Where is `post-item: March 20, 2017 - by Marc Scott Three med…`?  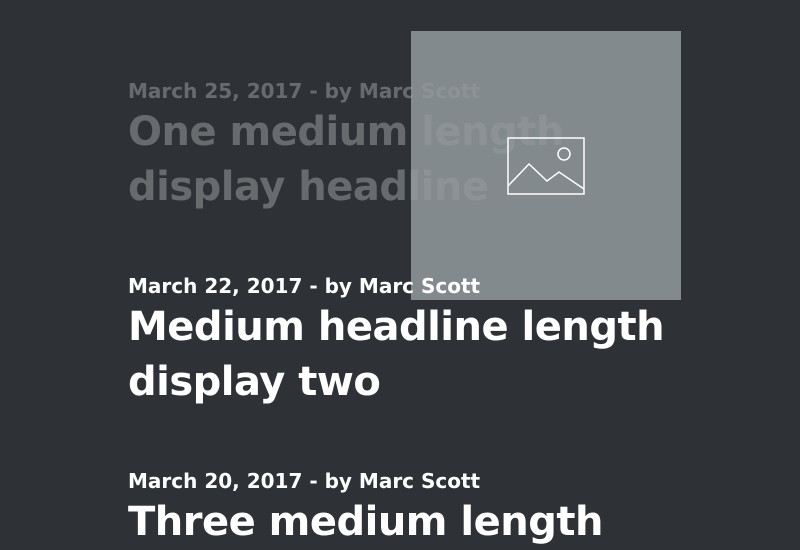 post-item: March 20, 2017 - by Marc Scott Three med… is located at coordinates (448, 509).